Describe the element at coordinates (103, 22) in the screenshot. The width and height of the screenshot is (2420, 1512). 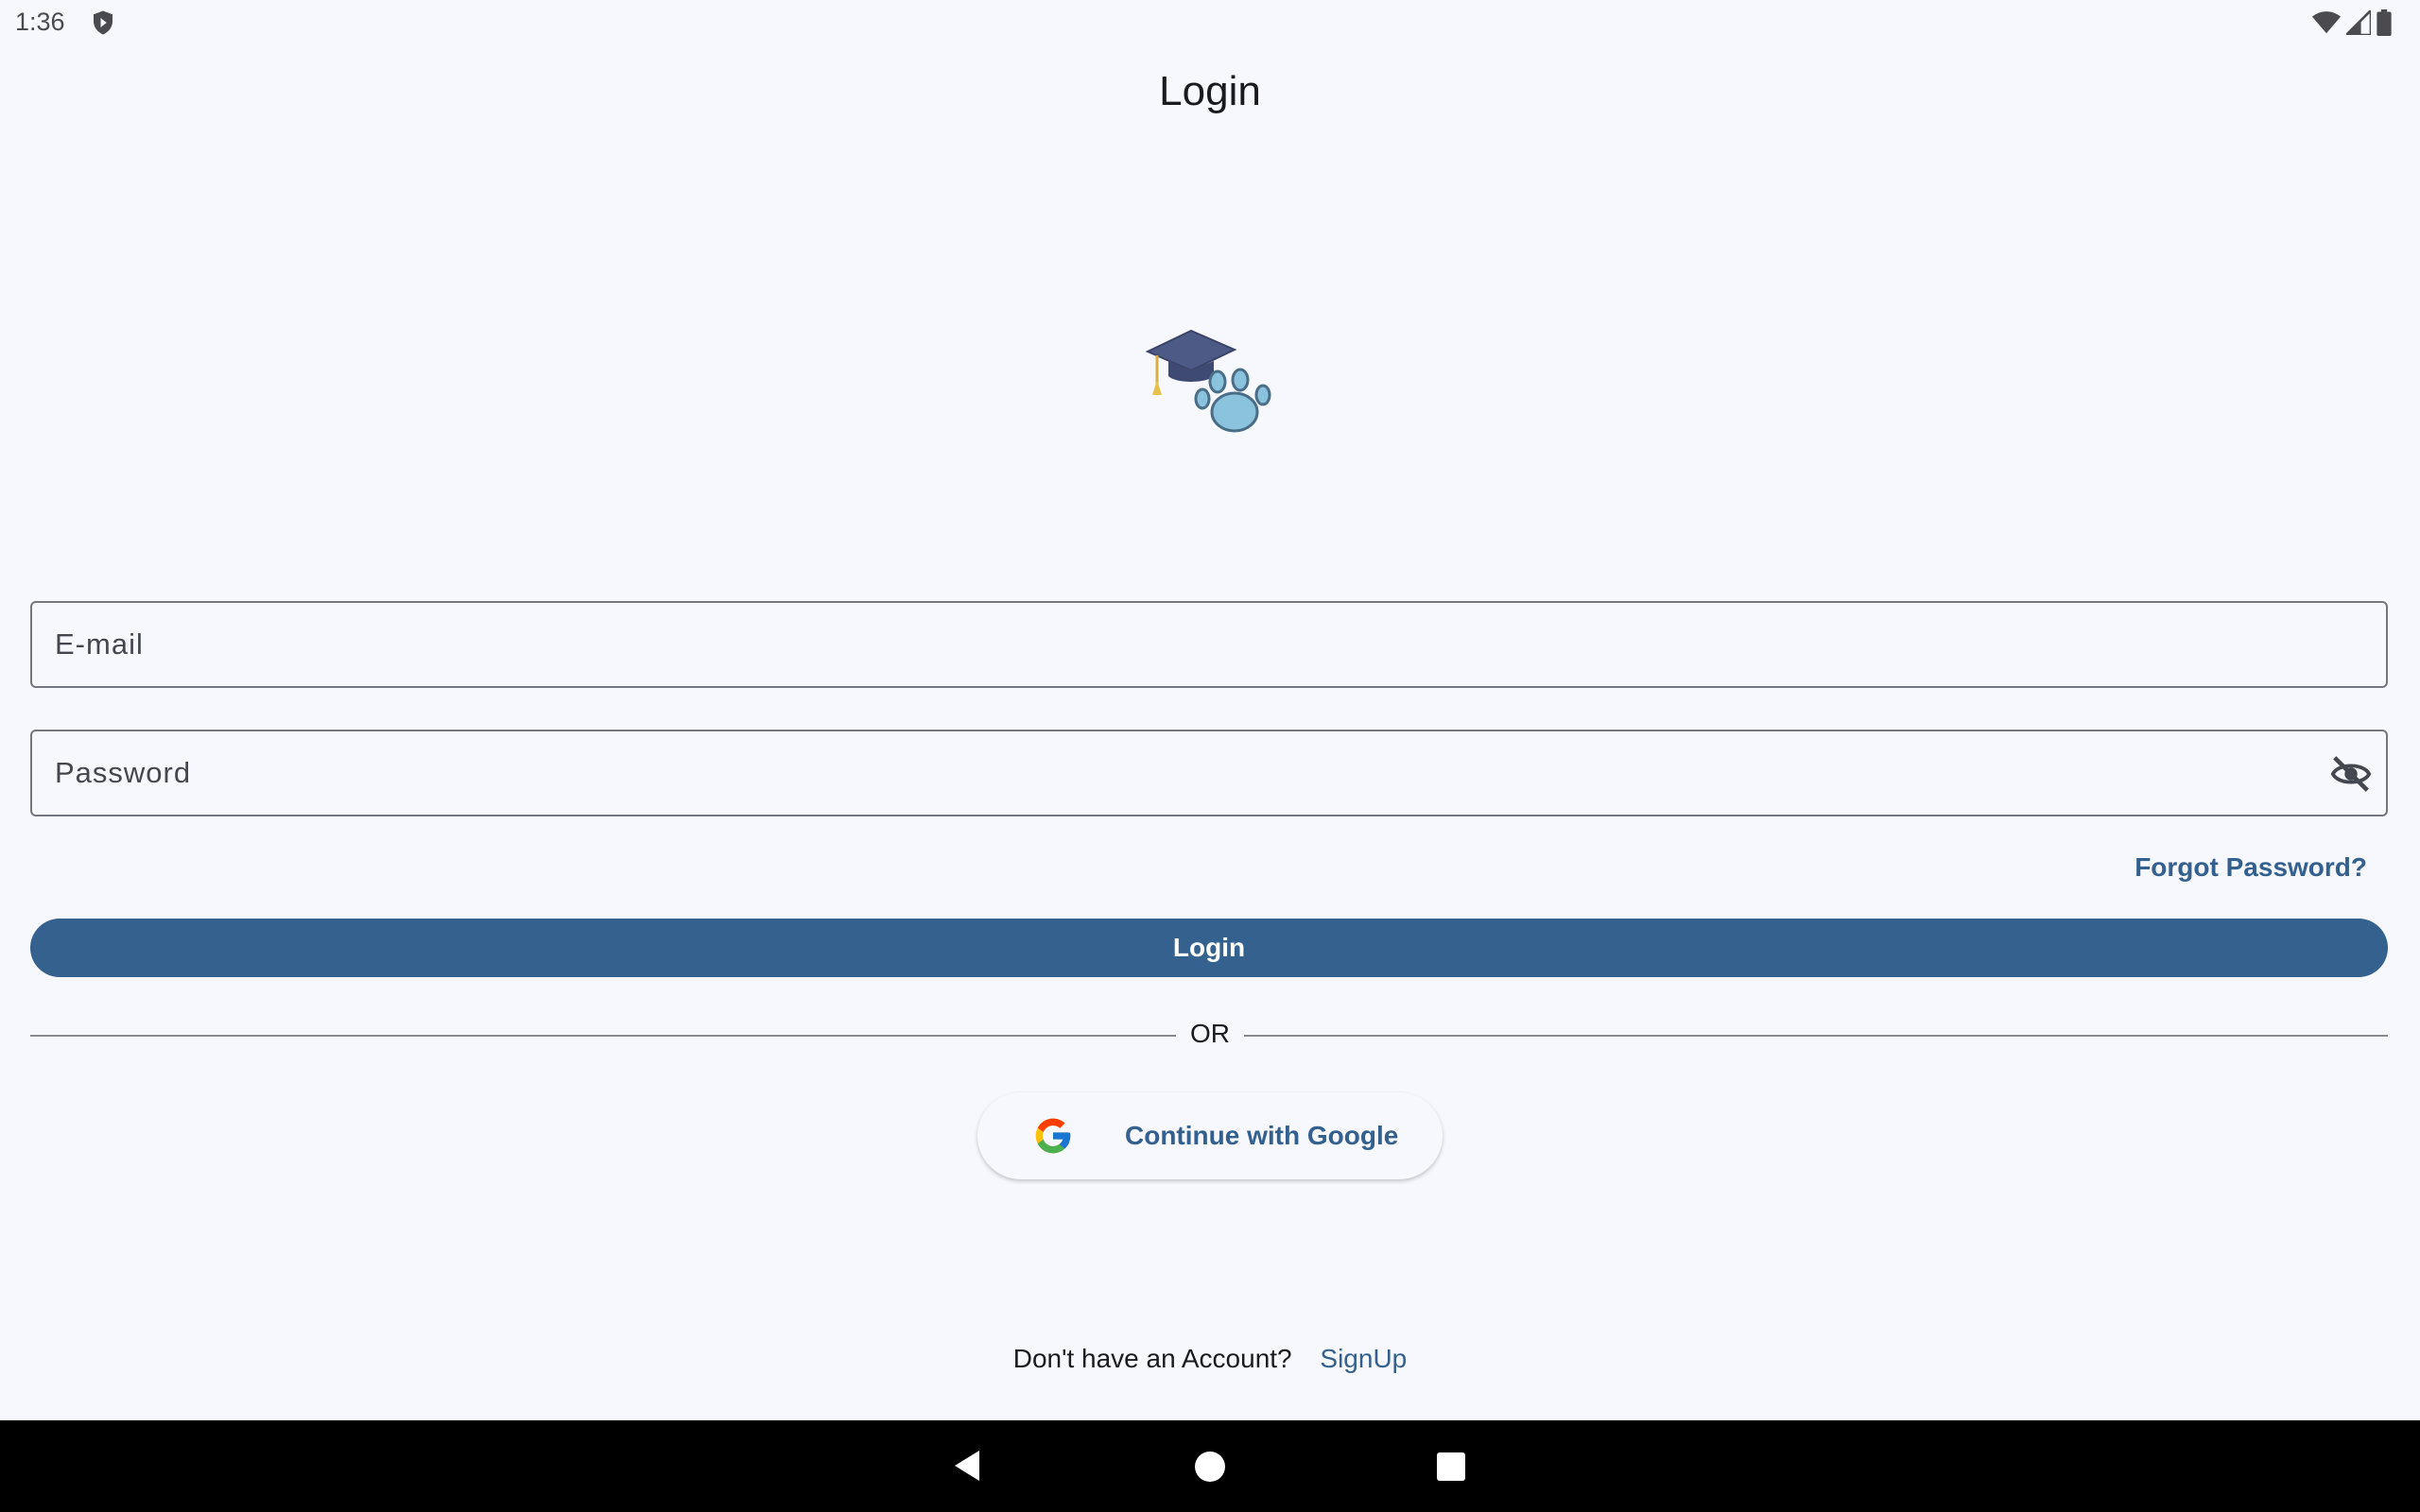
I see `shield-icon` at that location.